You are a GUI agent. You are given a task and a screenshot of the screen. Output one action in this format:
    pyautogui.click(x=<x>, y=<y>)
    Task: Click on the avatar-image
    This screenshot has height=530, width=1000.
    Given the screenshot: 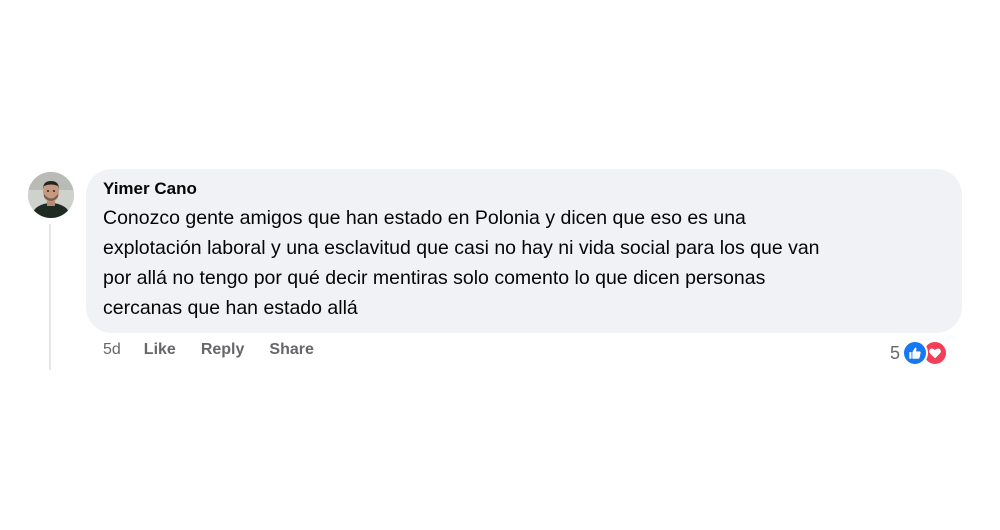 What is the action you would take?
    pyautogui.click(x=51, y=195)
    